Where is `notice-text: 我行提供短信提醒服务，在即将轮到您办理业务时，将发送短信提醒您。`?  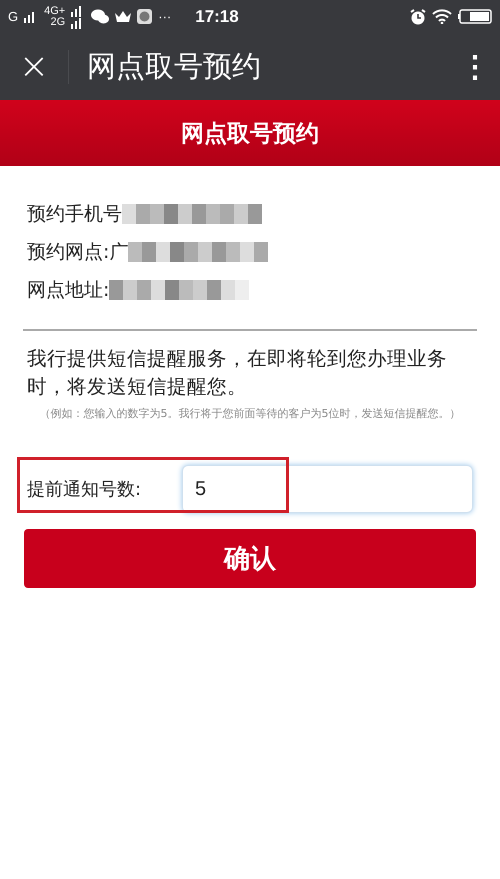 notice-text: 我行提供短信提醒服务，在即将轮到您办理业务时，将发送短信提醒您。 is located at coordinates (237, 373).